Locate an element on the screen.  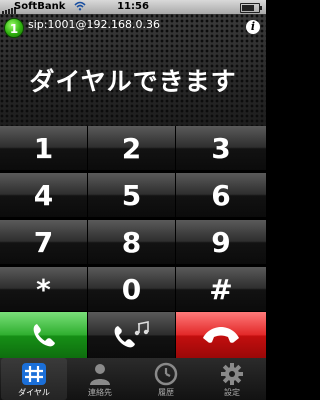
key-1: 1 is located at coordinates (44, 148).